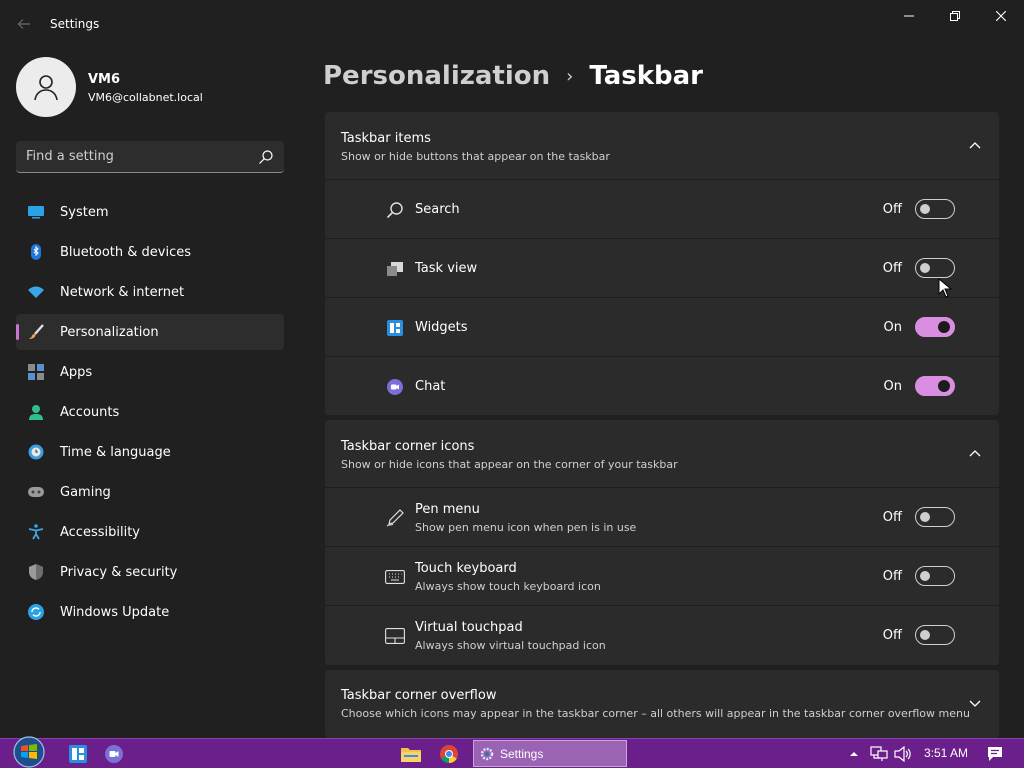 The image size is (1024, 768). Describe the element at coordinates (447, 509) in the screenshot. I see `setting-label: Pen menu` at that location.